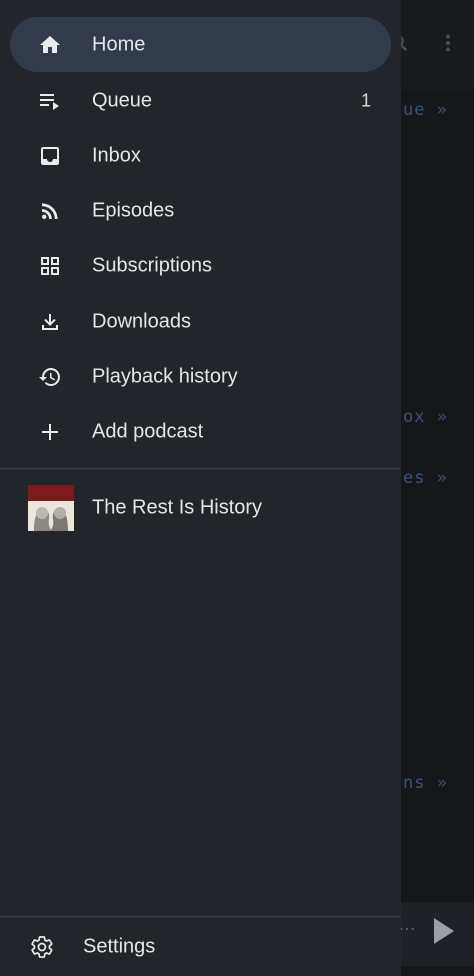 This screenshot has width=474, height=976. What do you see at coordinates (200, 100) in the screenshot?
I see `drawer-item-queue: Queue 1` at bounding box center [200, 100].